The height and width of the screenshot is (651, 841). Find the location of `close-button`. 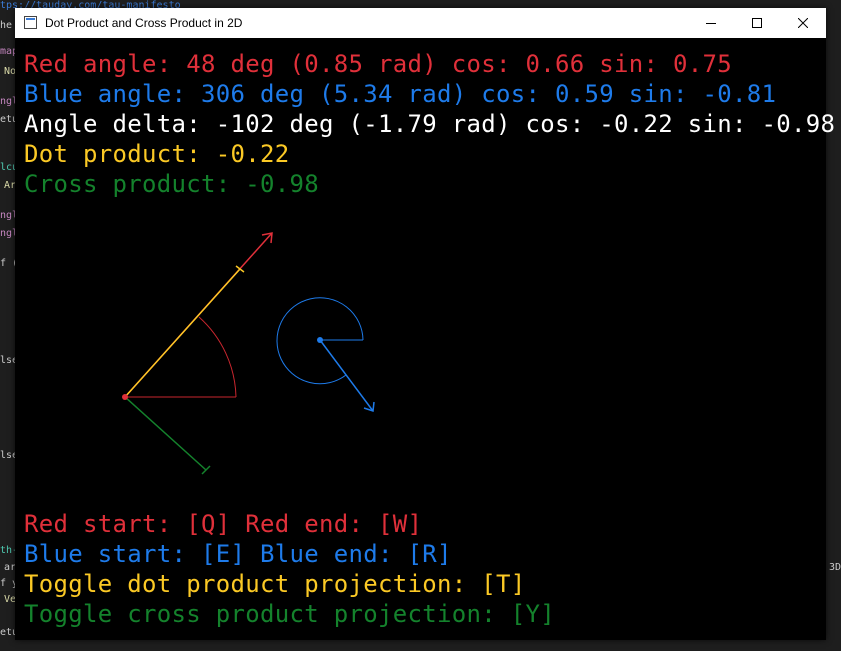

close-button is located at coordinates (803, 23).